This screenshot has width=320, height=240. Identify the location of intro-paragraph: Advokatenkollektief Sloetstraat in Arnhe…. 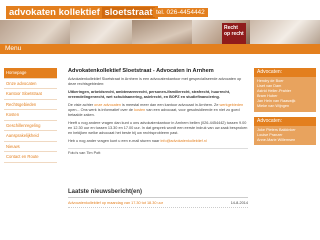
(155, 81).